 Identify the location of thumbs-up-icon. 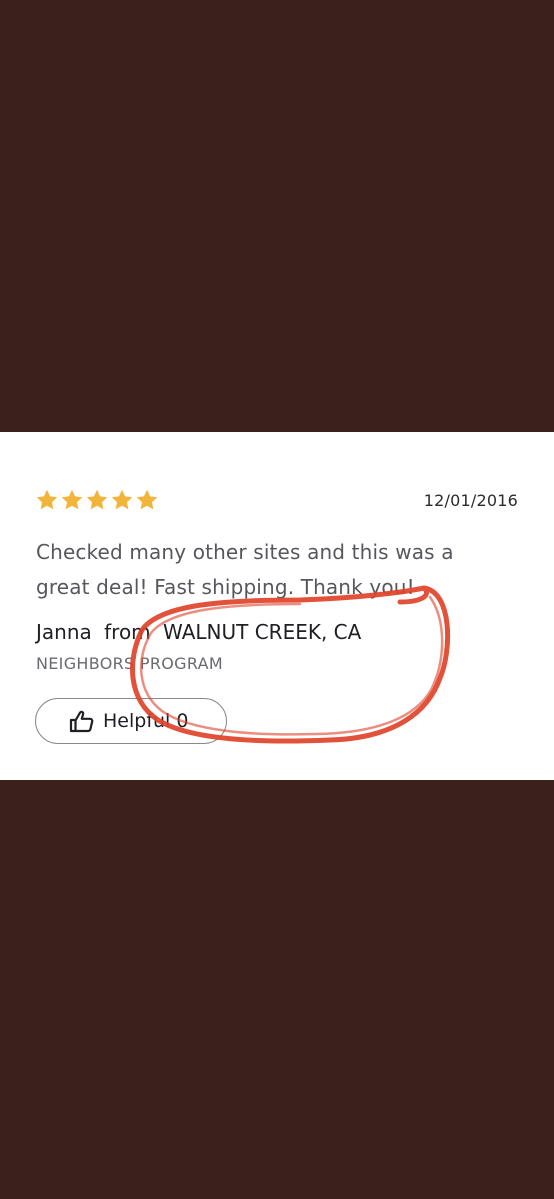
(81, 721).